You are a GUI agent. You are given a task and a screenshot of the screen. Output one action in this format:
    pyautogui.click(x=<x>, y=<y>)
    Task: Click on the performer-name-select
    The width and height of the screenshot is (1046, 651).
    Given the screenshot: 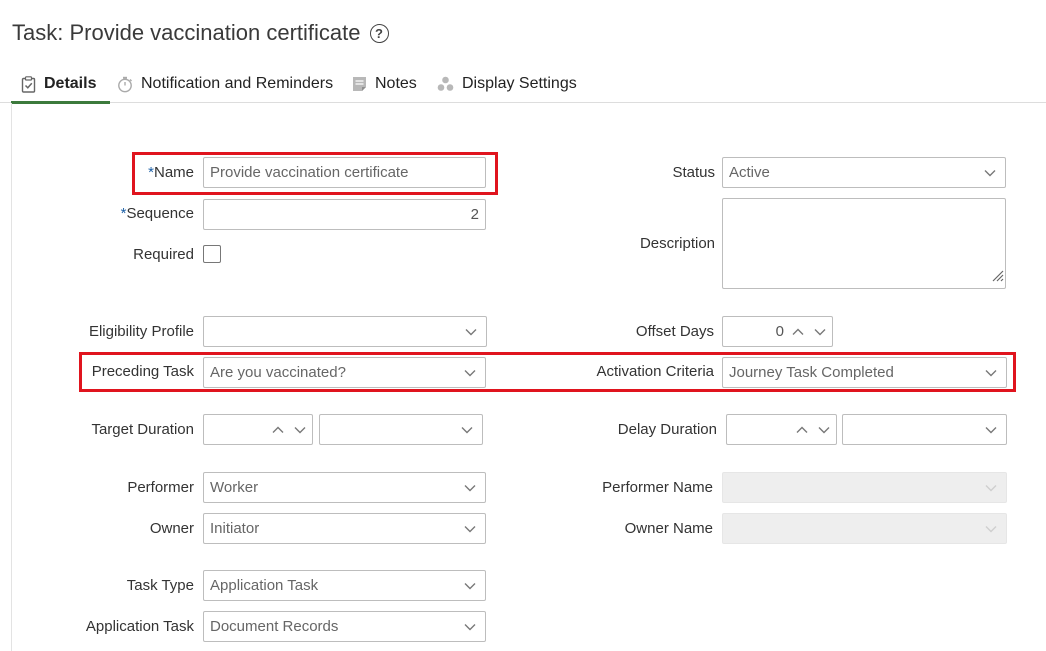 What is the action you would take?
    pyautogui.click(x=864, y=487)
    